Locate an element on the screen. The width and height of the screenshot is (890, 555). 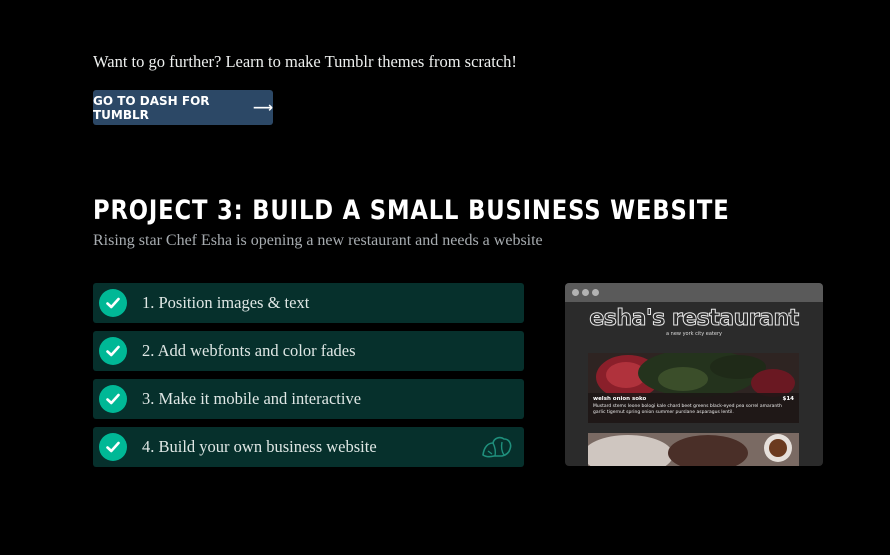
dish-photo-icon is located at coordinates (693, 449).